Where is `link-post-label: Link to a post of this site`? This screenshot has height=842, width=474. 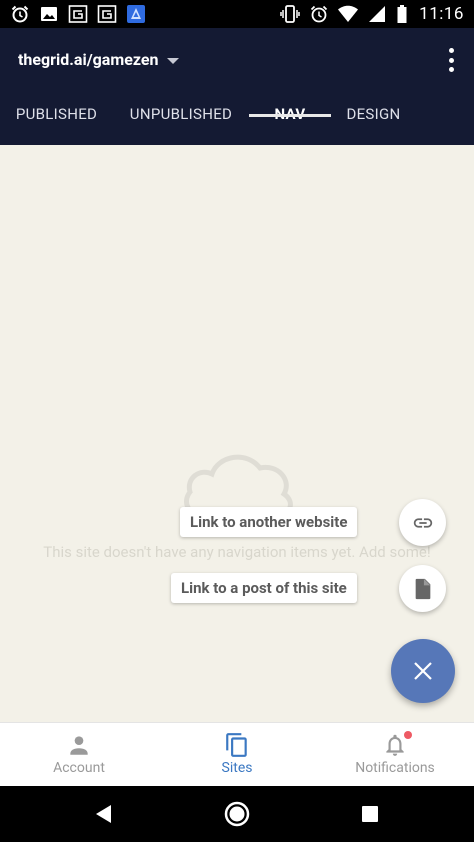
link-post-label: Link to a post of this site is located at coordinates (264, 588).